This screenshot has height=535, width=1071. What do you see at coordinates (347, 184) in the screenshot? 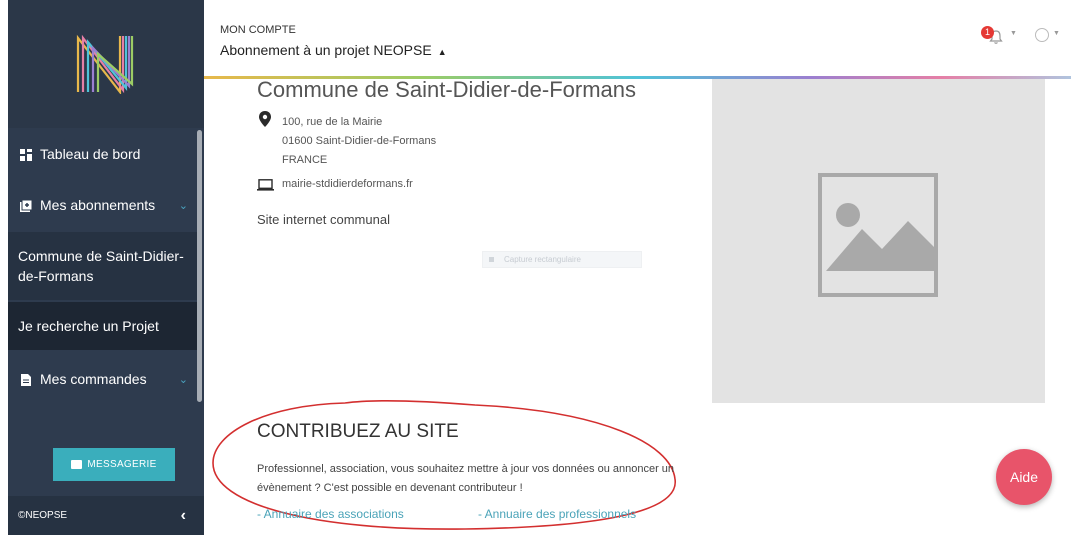
I see `commune-website: mairie-stdidierdeformans.fr` at bounding box center [347, 184].